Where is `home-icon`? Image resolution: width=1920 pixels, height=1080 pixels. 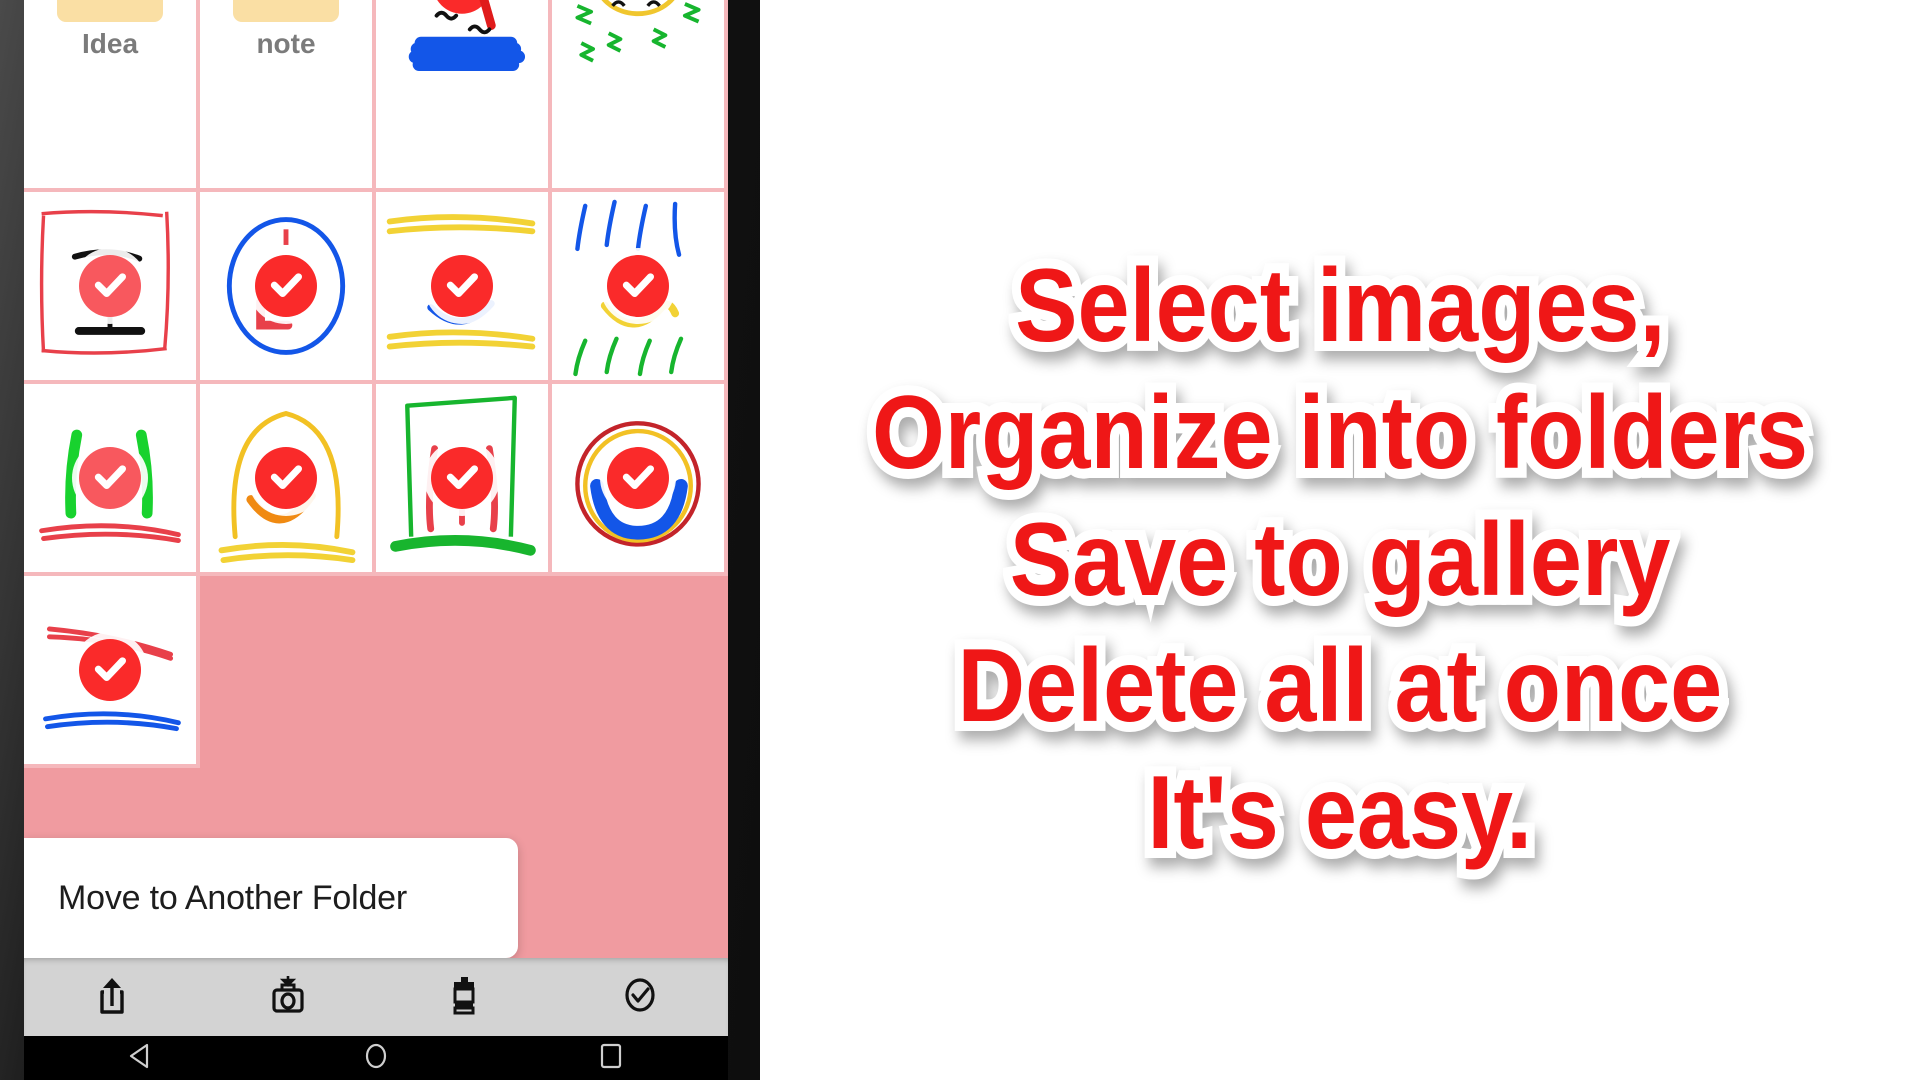 home-icon is located at coordinates (376, 1058).